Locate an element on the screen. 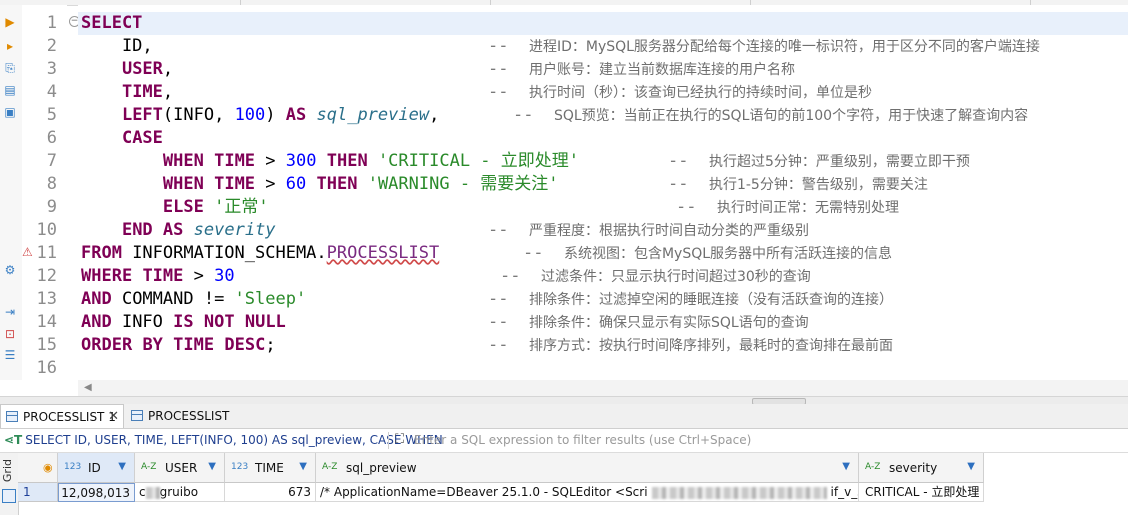 The width and height of the screenshot is (1128, 515). expand-icon: ⛶ is located at coordinates (399, 439).